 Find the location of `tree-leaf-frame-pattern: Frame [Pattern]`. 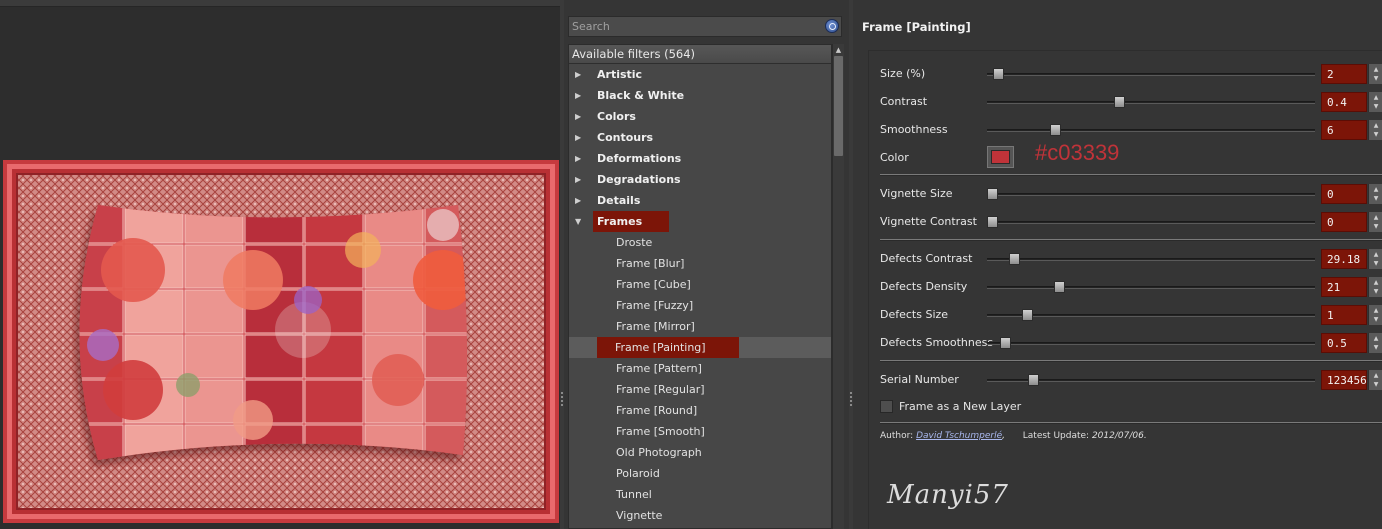

tree-leaf-frame-pattern: Frame [Pattern] is located at coordinates (700, 368).